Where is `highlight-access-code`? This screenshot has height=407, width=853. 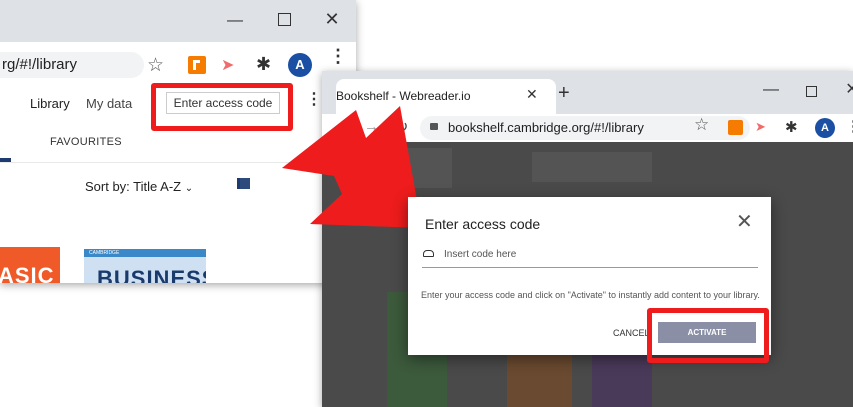 highlight-access-code is located at coordinates (222, 107).